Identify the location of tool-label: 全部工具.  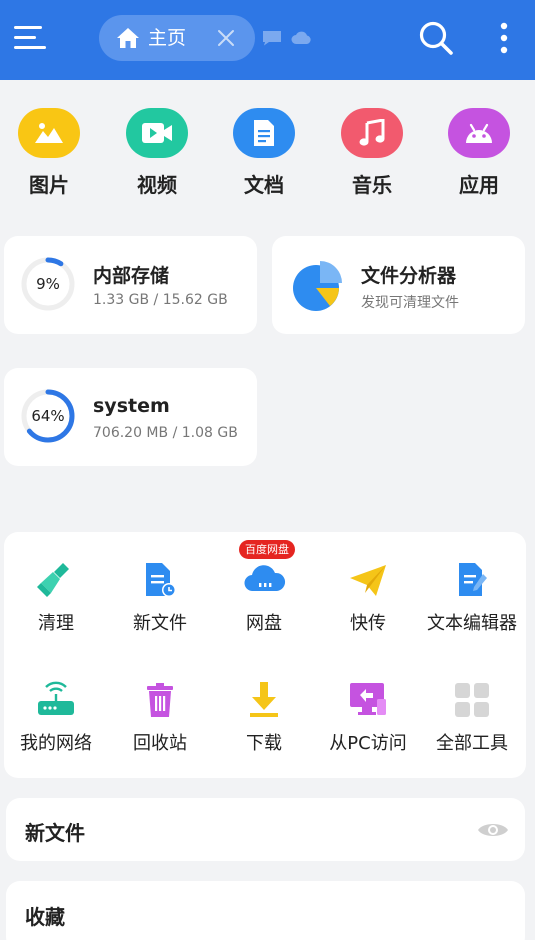
(472, 743).